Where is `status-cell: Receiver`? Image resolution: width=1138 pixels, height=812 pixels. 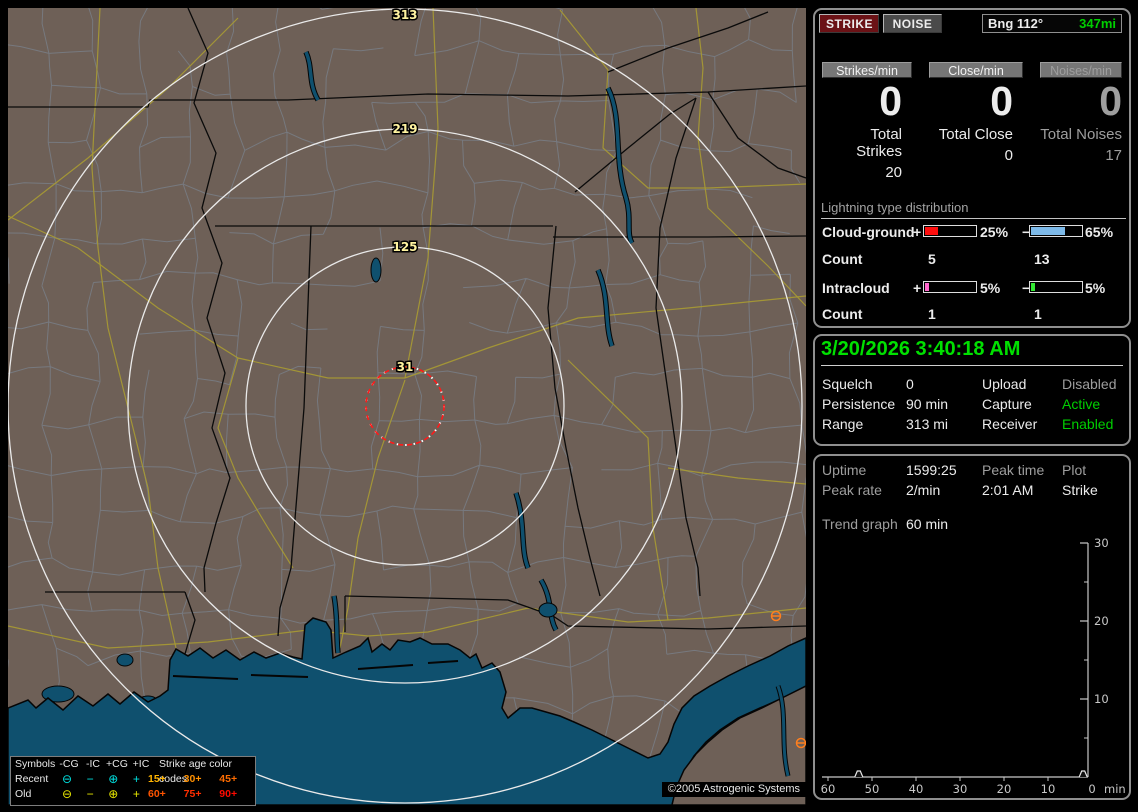 status-cell: Receiver is located at coordinates (1010, 424).